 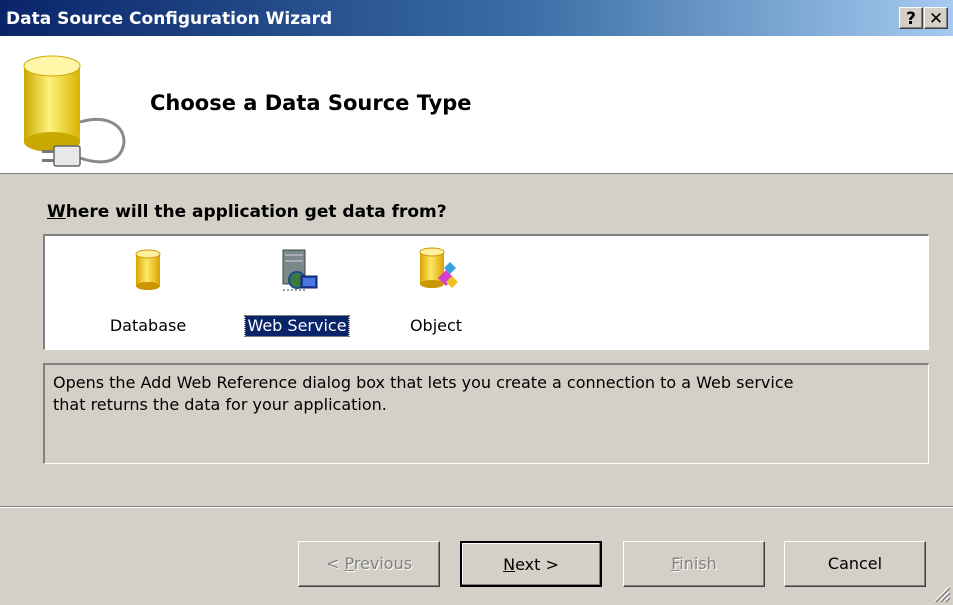 What do you see at coordinates (256, 212) in the screenshot?
I see `prompt-text: here will the application get data from?` at bounding box center [256, 212].